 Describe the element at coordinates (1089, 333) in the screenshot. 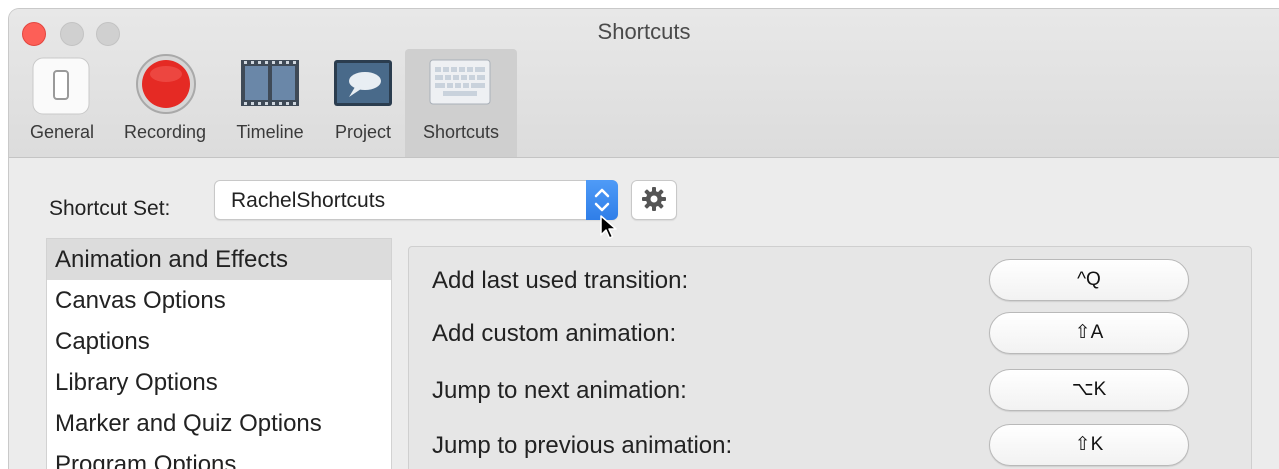

I see `shortcut-key-button: ⇧A` at that location.